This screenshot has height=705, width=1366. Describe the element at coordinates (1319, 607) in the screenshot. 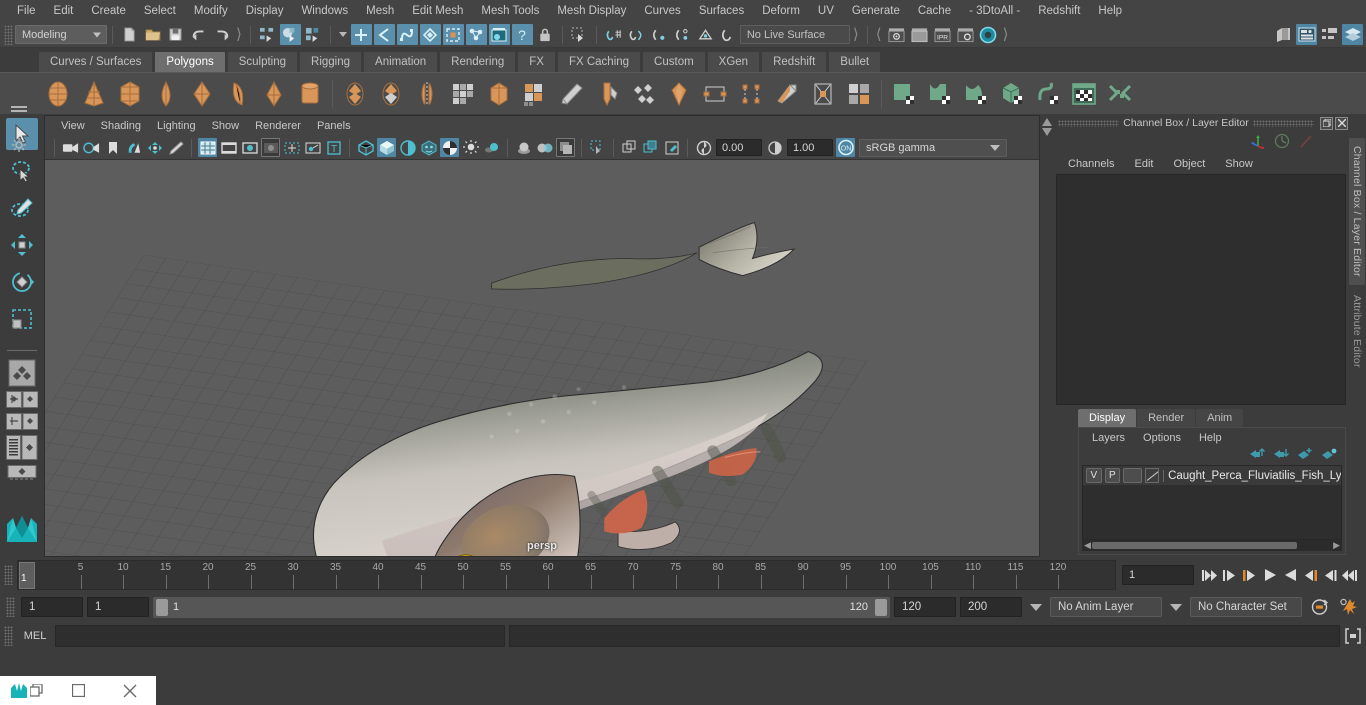

I see `auto-keyframe-icon` at that location.